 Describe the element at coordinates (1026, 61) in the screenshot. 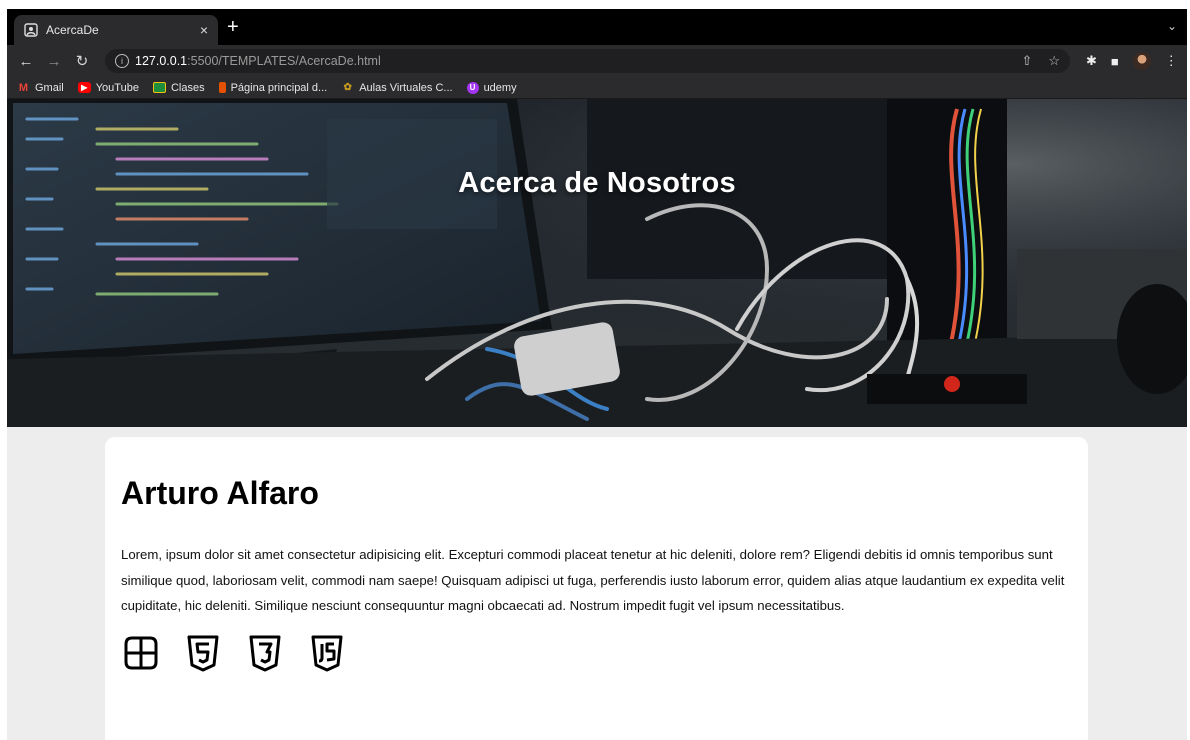

I see `share-icon: ⇧` at that location.